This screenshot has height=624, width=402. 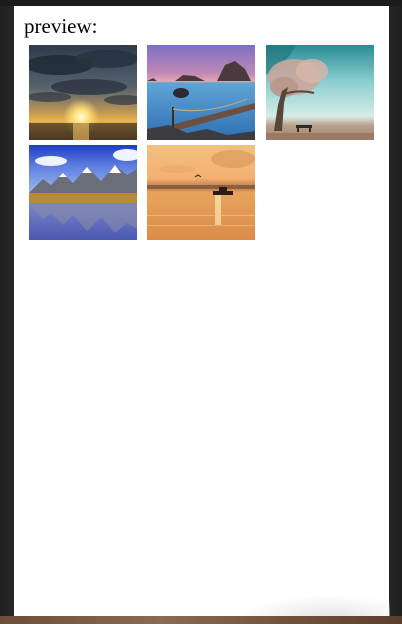 I want to click on mountain-lake-image, so click(x=83, y=192).